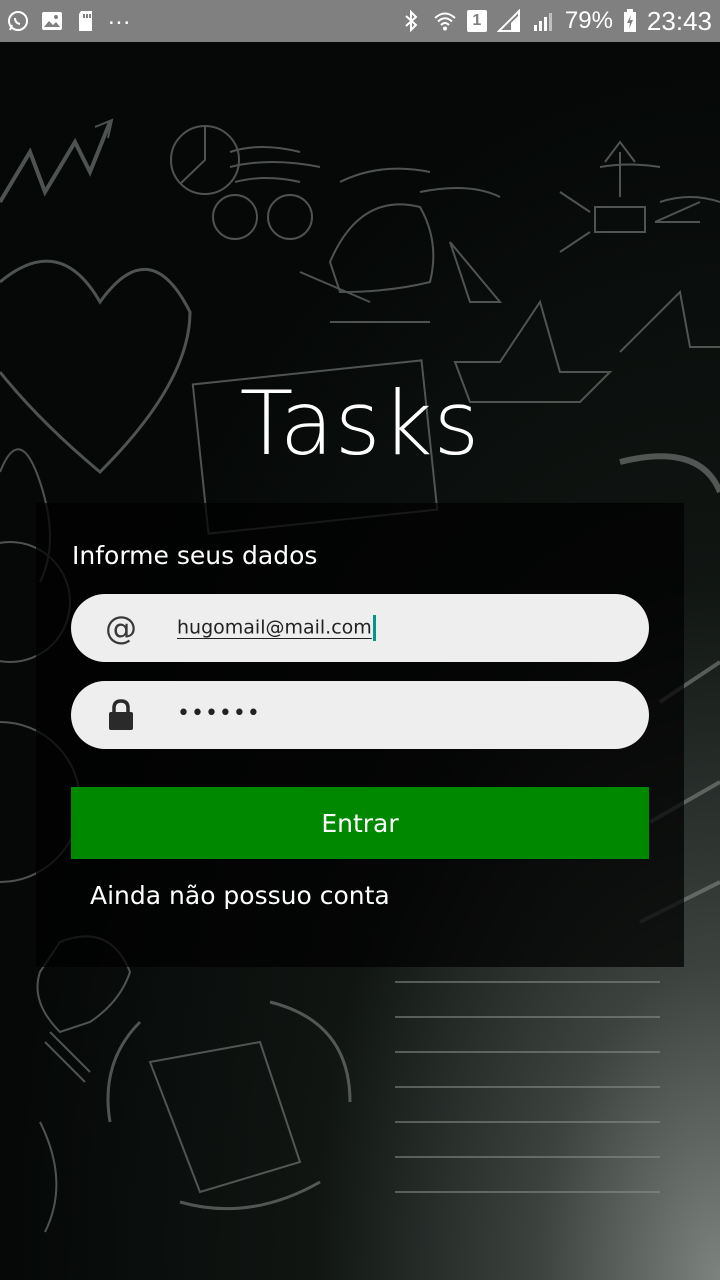 Image resolution: width=720 pixels, height=1280 pixels. What do you see at coordinates (195, 555) in the screenshot?
I see `login-prompt: Informe seus dados` at bounding box center [195, 555].